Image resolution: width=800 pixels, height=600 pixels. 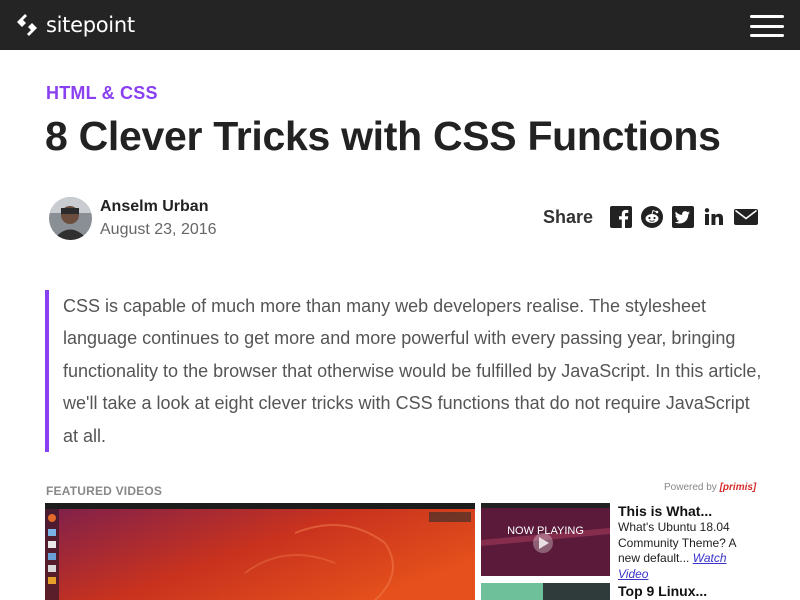 I want to click on twitter-icon, so click(x=683, y=217).